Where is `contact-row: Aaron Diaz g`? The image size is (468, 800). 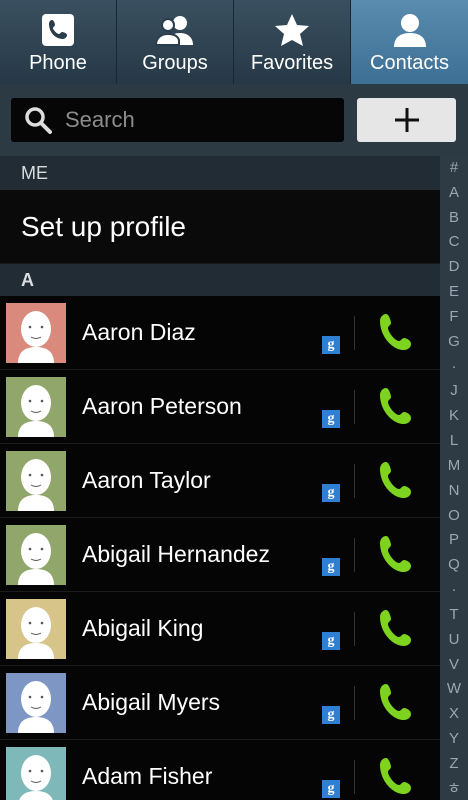
contact-row: Aaron Diaz g is located at coordinates (220, 333).